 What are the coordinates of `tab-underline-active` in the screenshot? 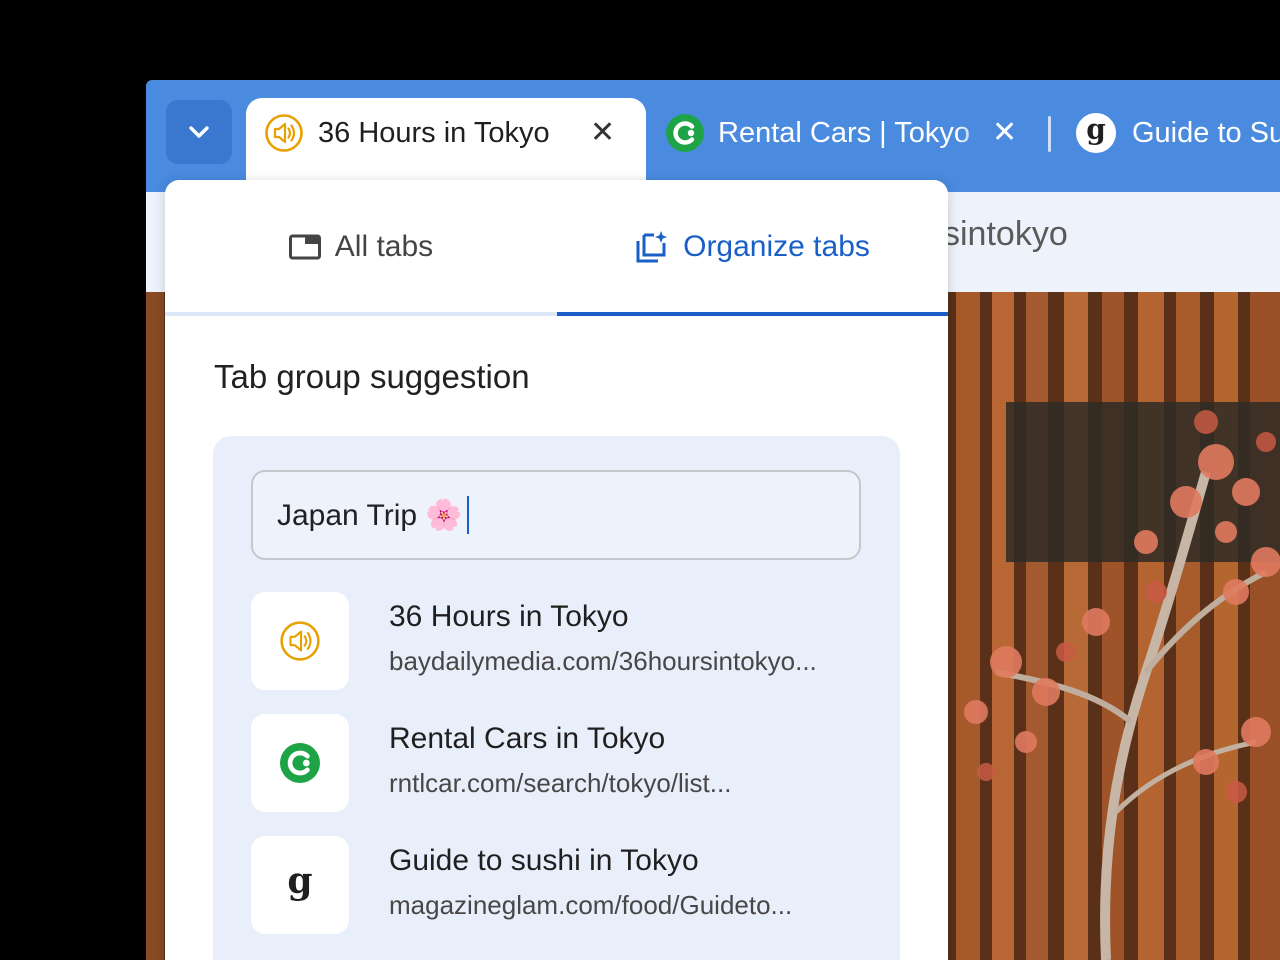 It's located at (752, 314).